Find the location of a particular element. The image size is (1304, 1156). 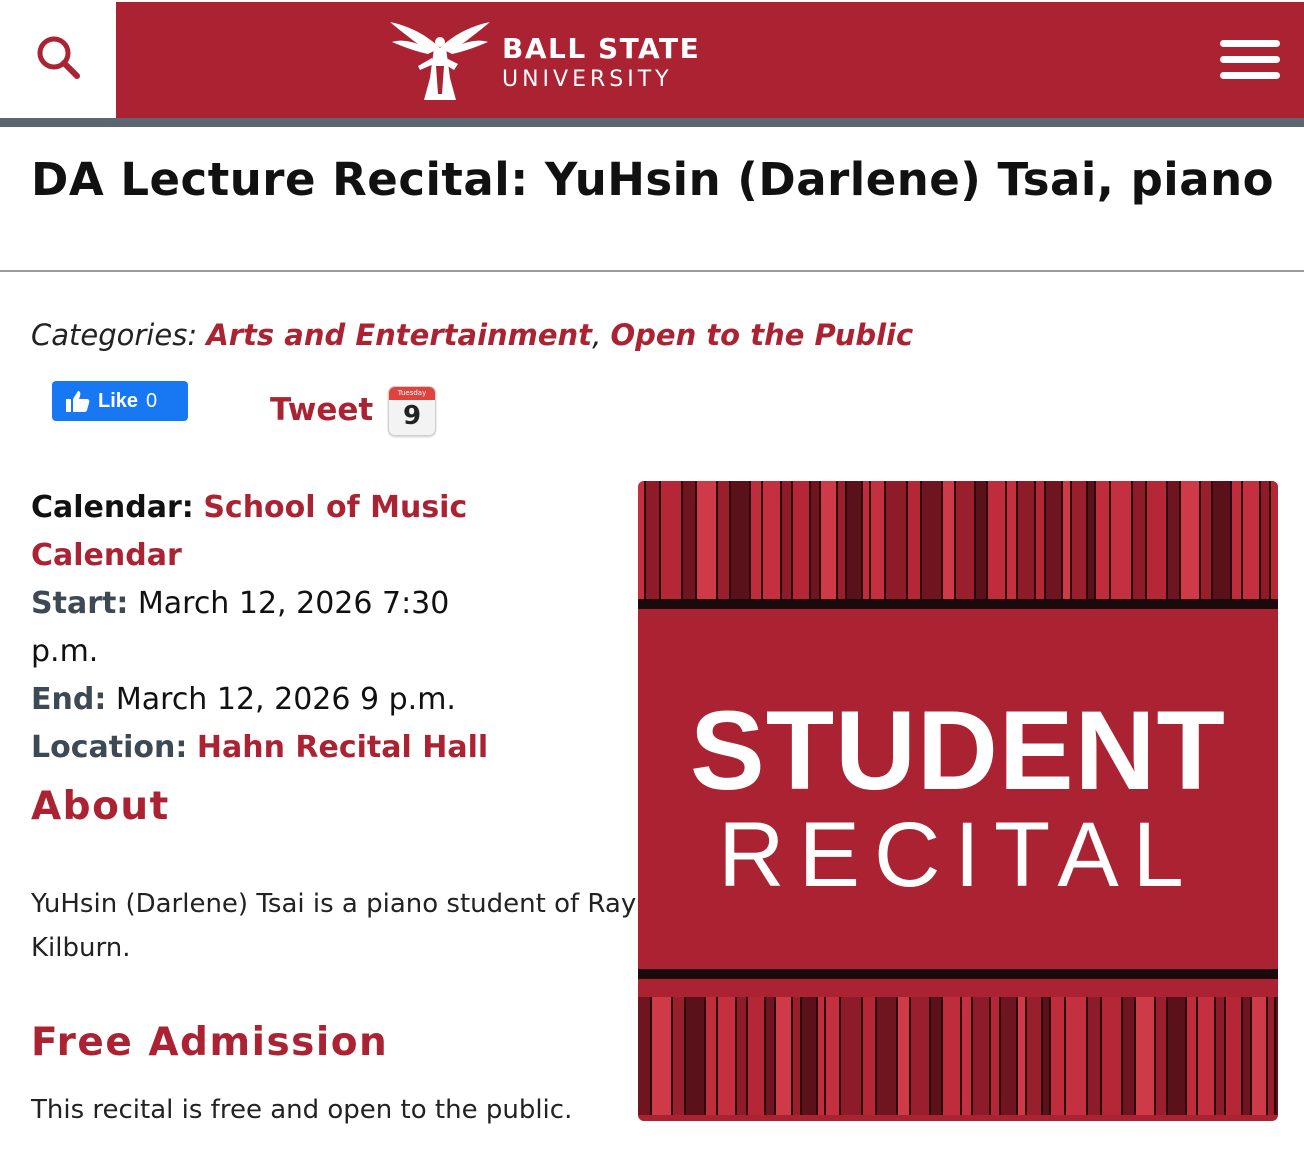

categories-label: Categories: is located at coordinates (114, 335).